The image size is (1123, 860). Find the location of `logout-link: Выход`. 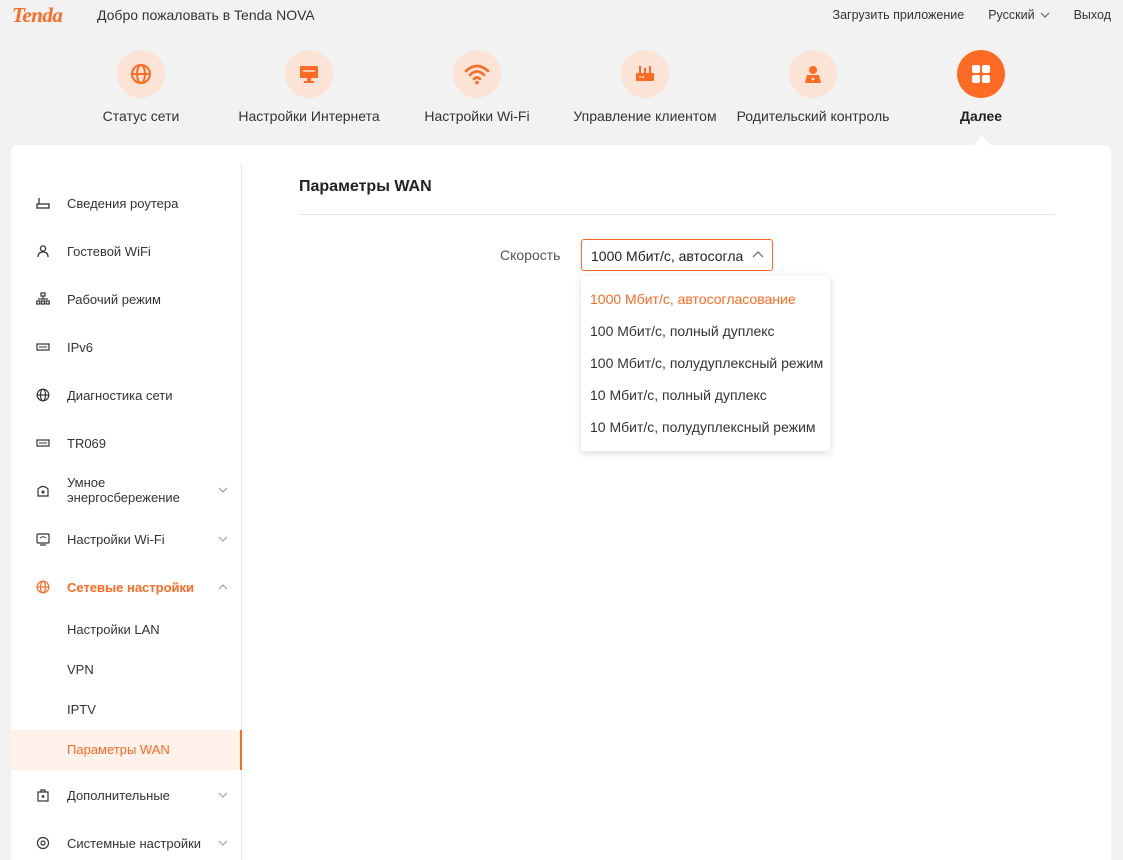

logout-link: Выход is located at coordinates (1092, 15).